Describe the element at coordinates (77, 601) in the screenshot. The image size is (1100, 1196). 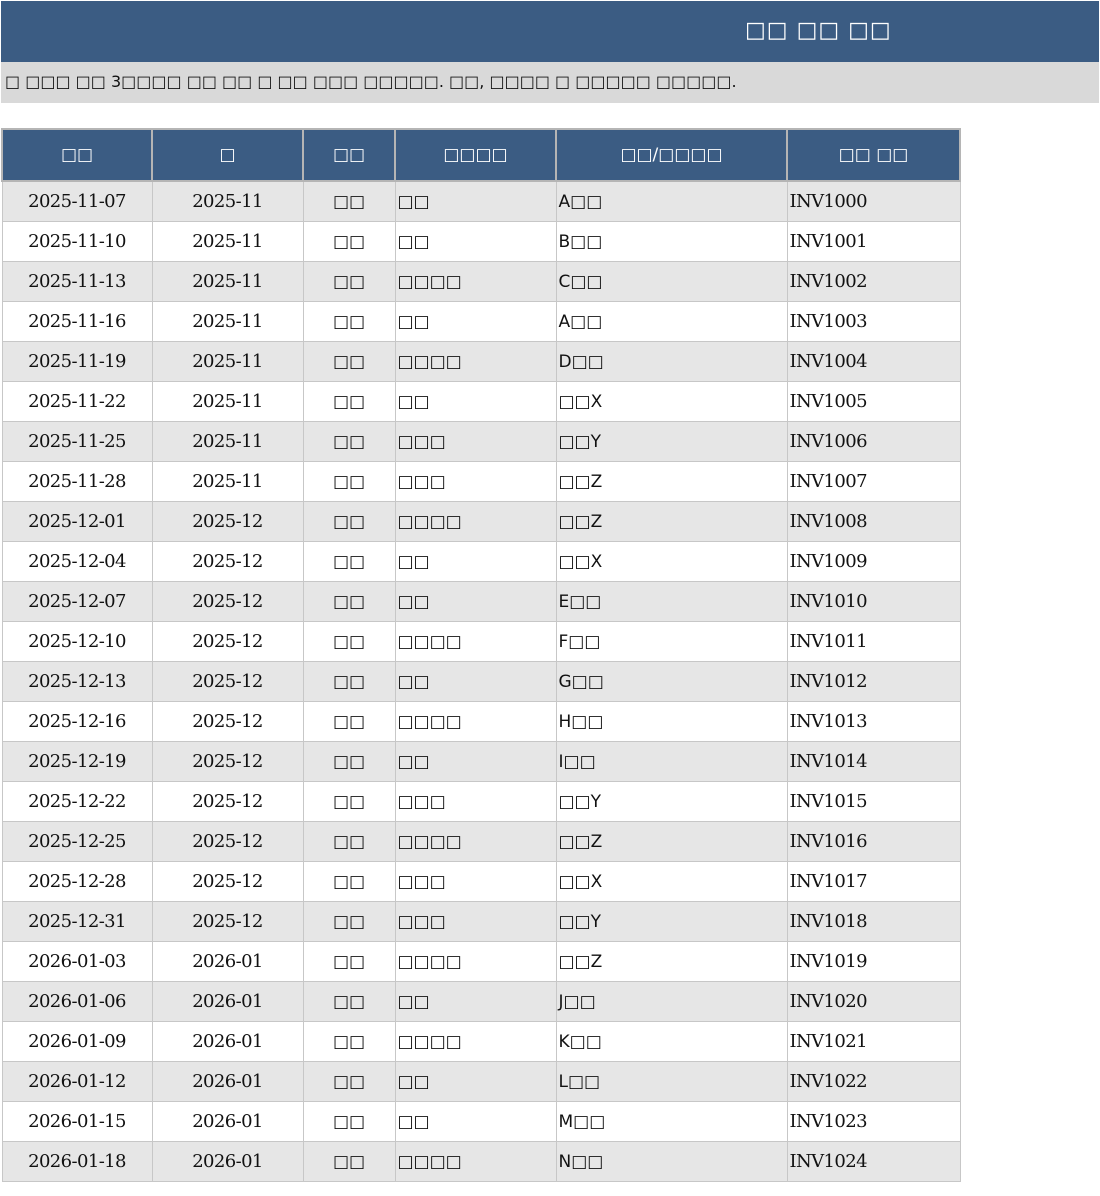
I see `cell-date: 2025-12-07` at that location.